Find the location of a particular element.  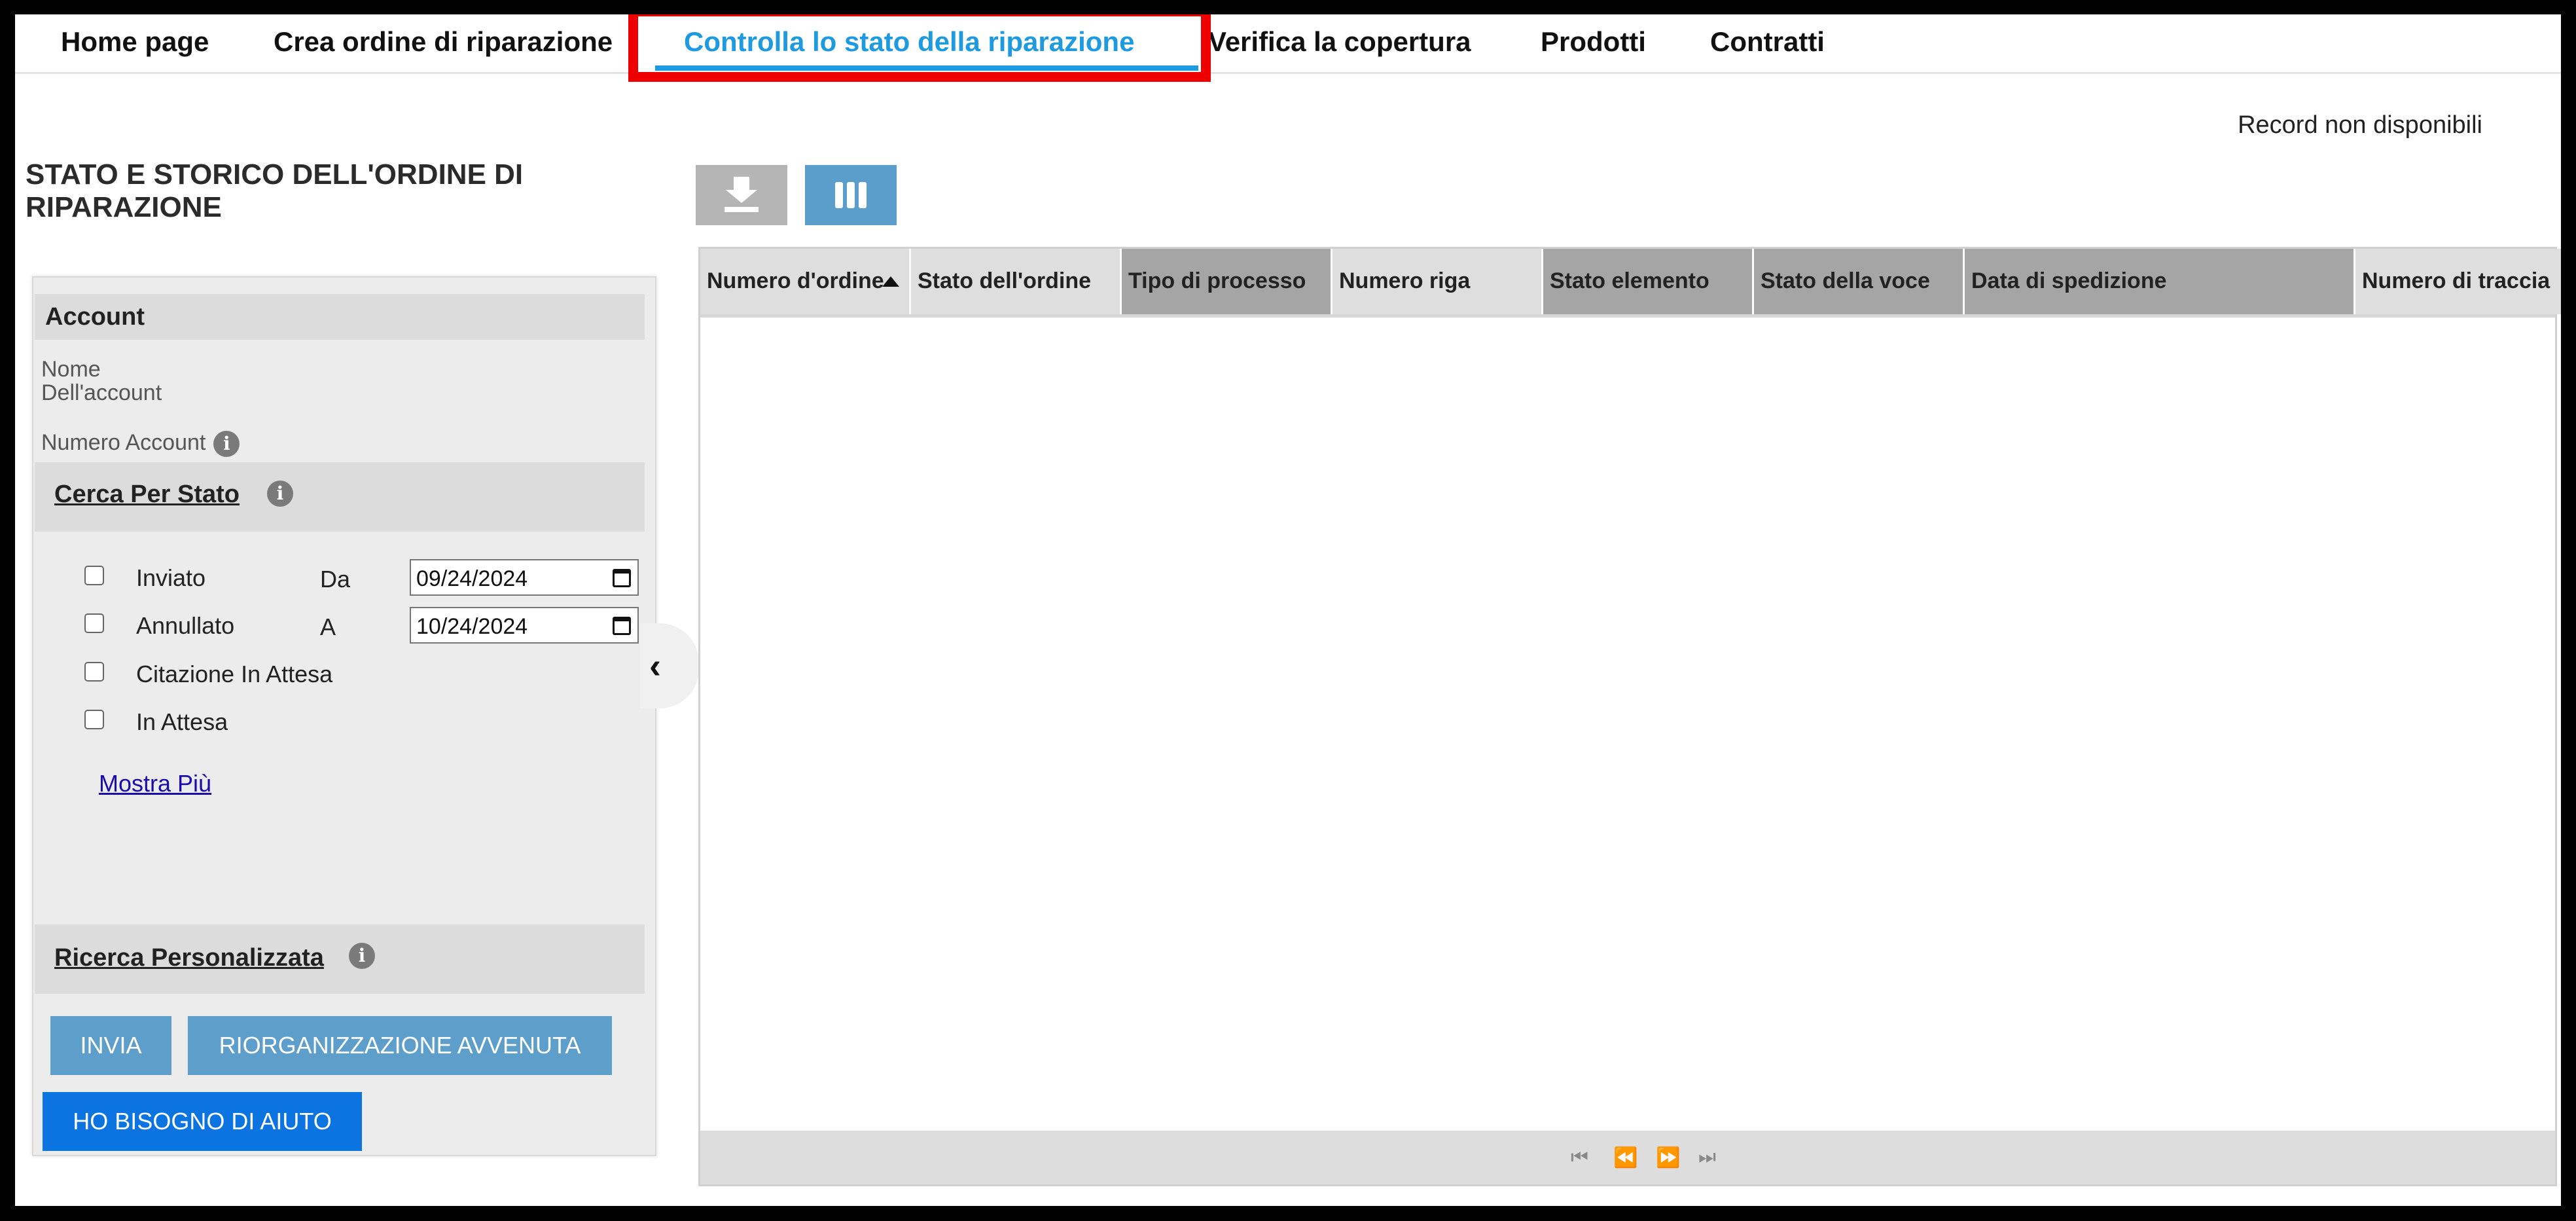

download-button is located at coordinates (741, 195).